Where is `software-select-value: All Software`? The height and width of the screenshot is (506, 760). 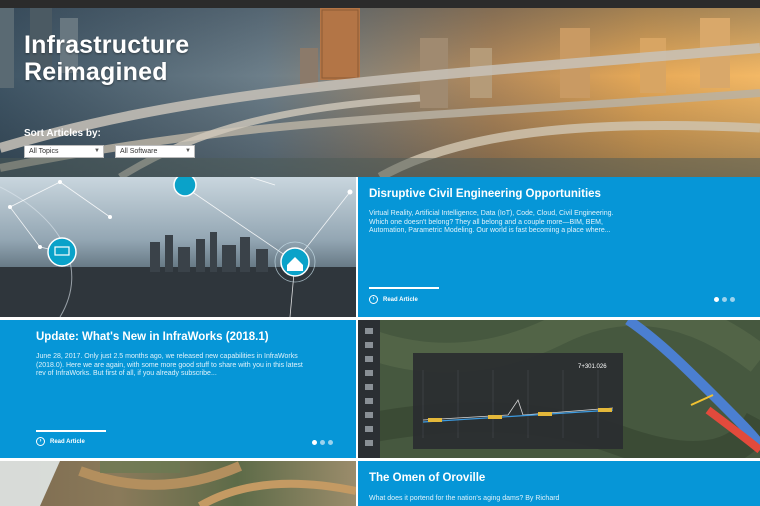
software-select-value: All Software is located at coordinates (139, 151).